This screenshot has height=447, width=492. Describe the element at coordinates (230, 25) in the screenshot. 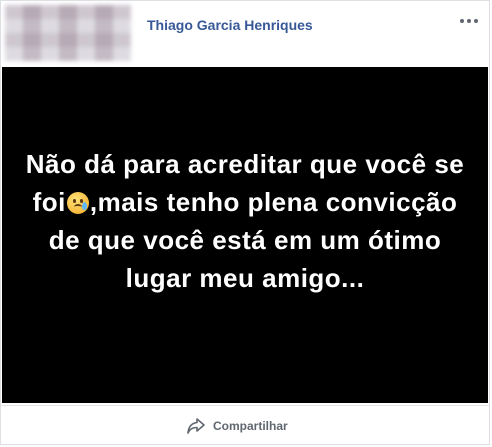

I see `author-name: Thiago Garcia Henriques` at that location.